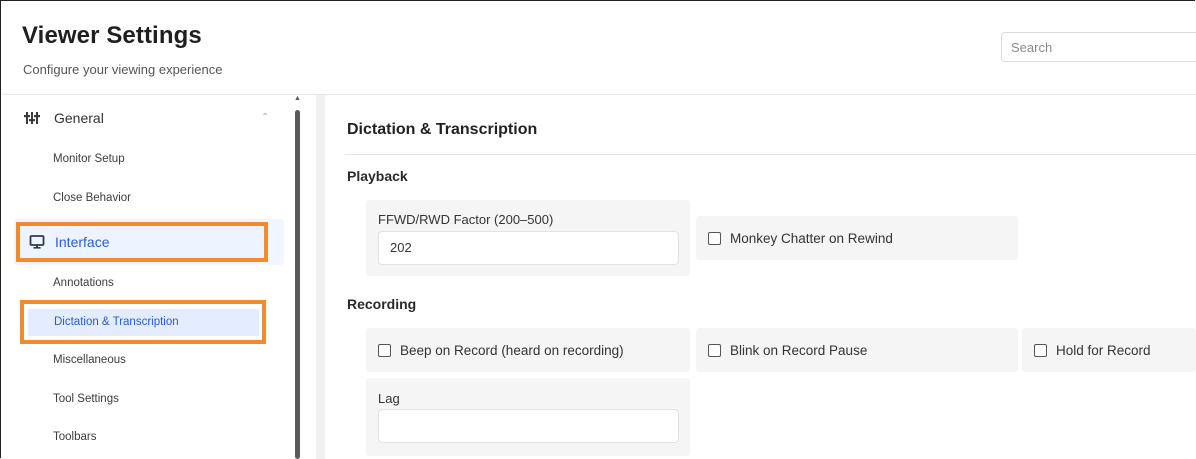 The height and width of the screenshot is (459, 1196). I want to click on sidebar-item-tool-settings: Tool Settings, so click(86, 399).